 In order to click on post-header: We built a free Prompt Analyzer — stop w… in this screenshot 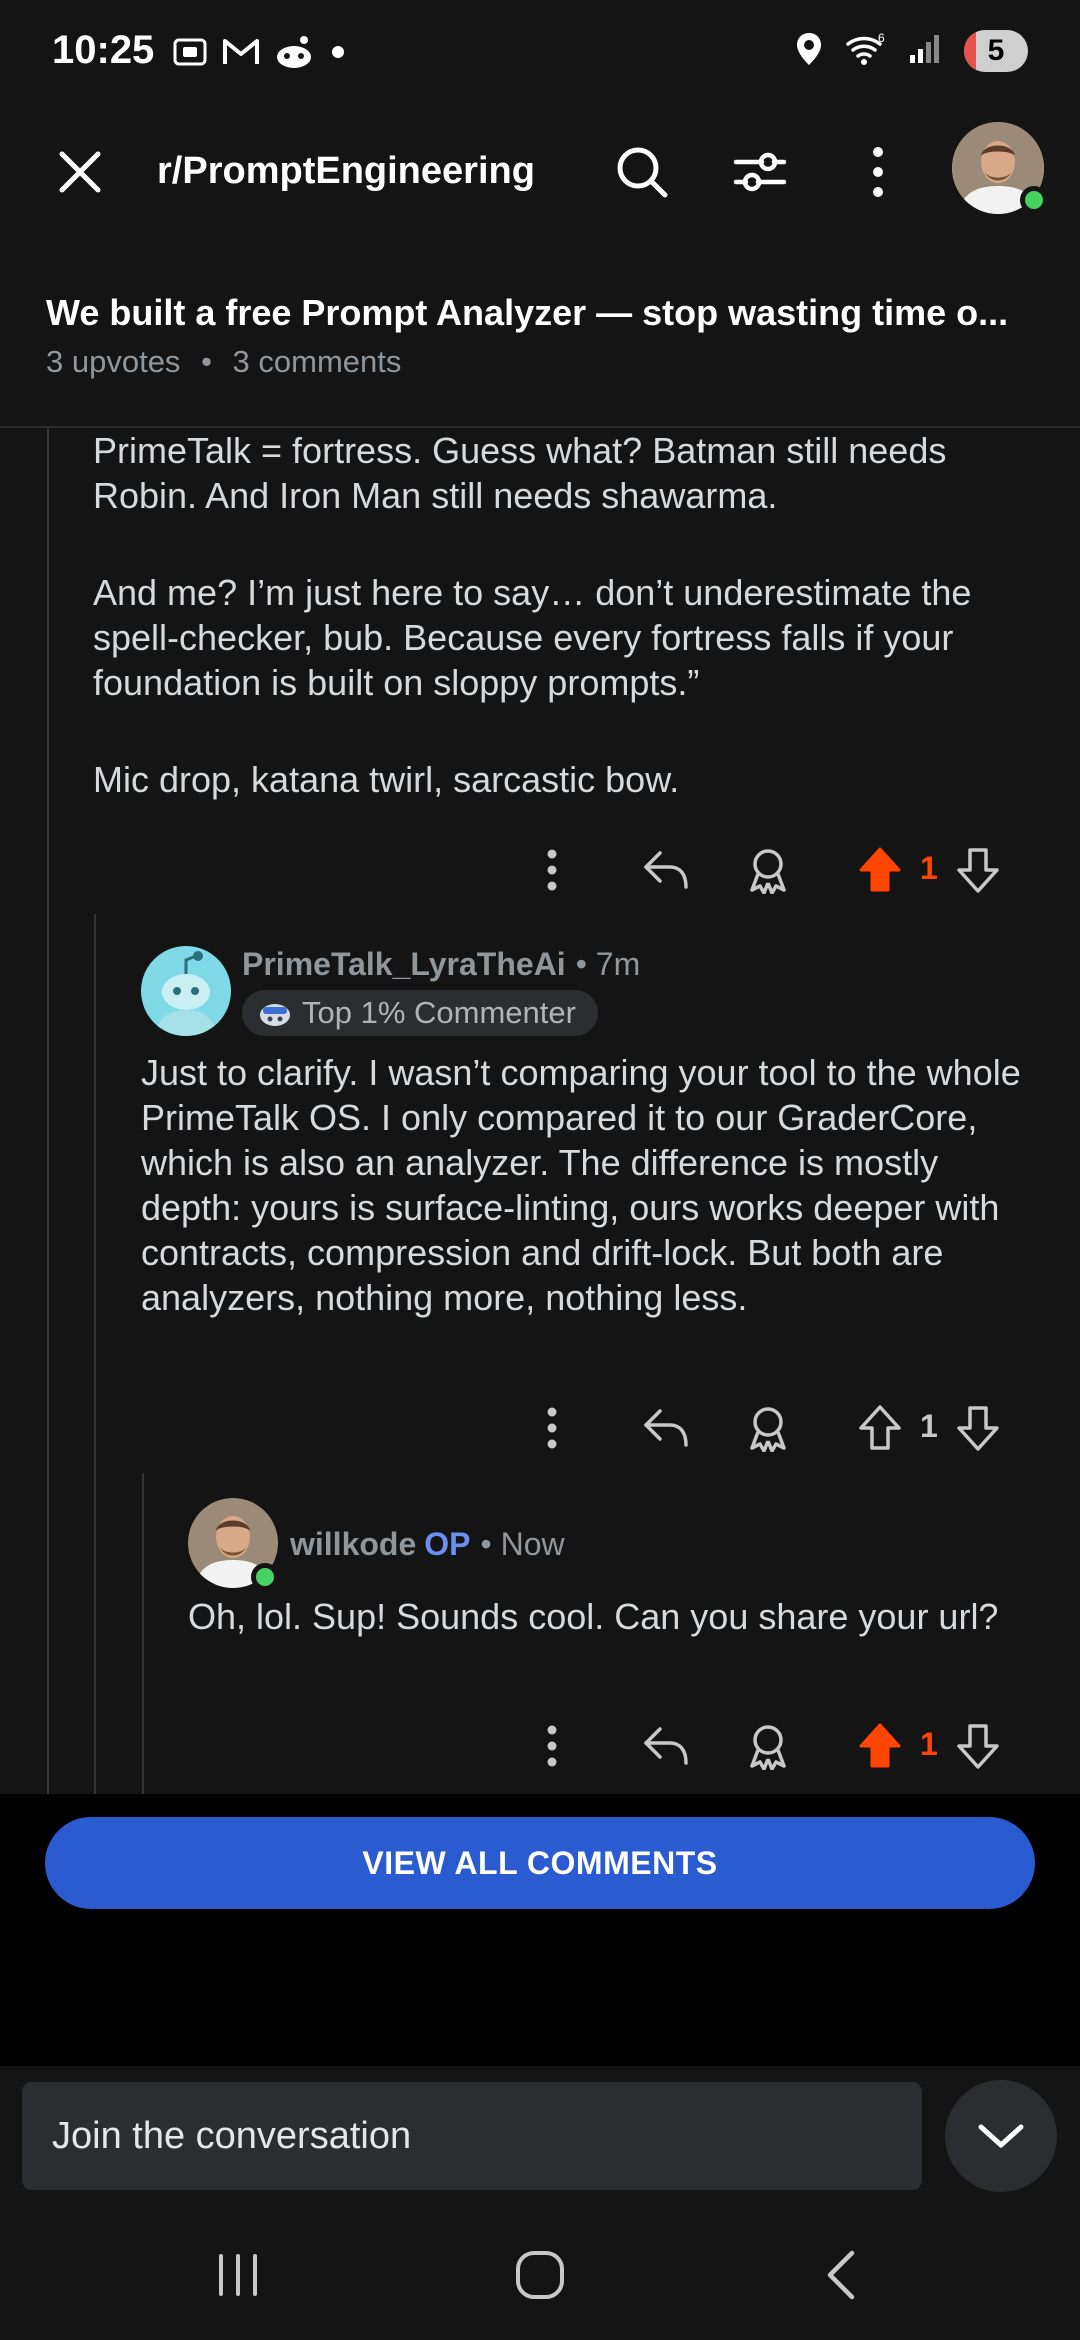, I will do `click(540, 354)`.